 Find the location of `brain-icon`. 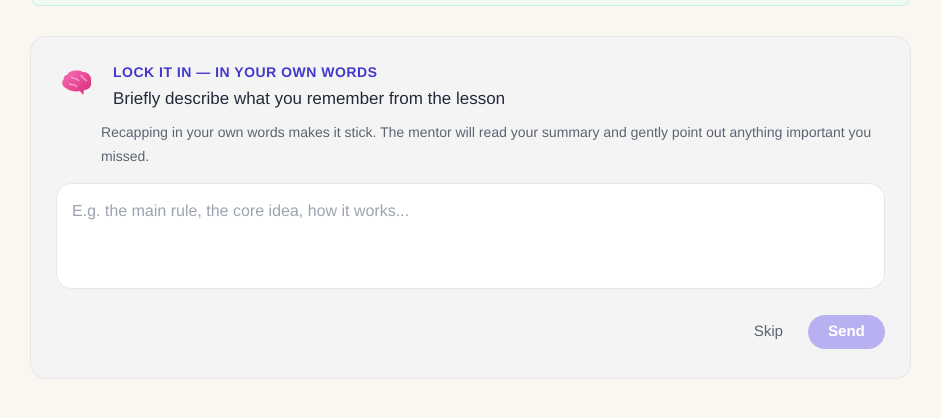

brain-icon is located at coordinates (77, 83).